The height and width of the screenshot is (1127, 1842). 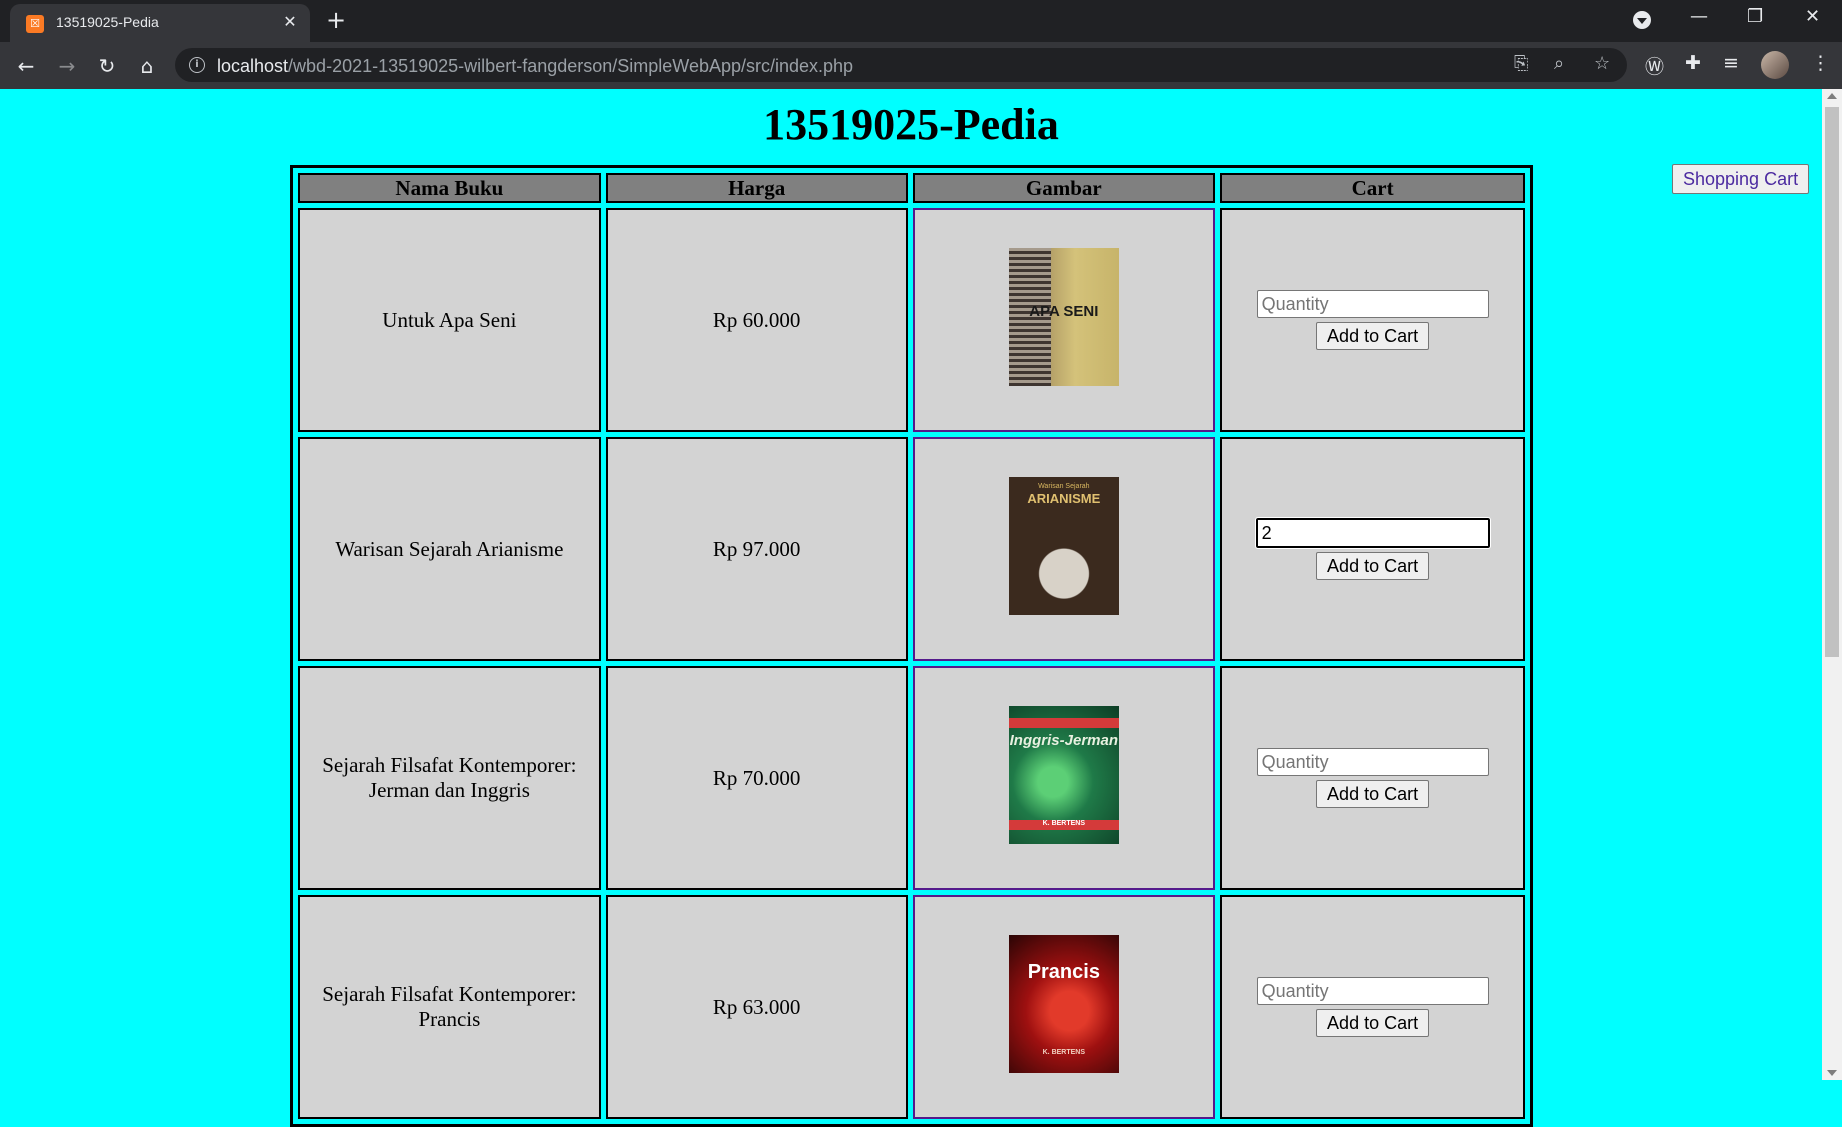 What do you see at coordinates (449, 1007) in the screenshot?
I see `book-name: Sejarah Filsafat Kontemporer: Prancis` at bounding box center [449, 1007].